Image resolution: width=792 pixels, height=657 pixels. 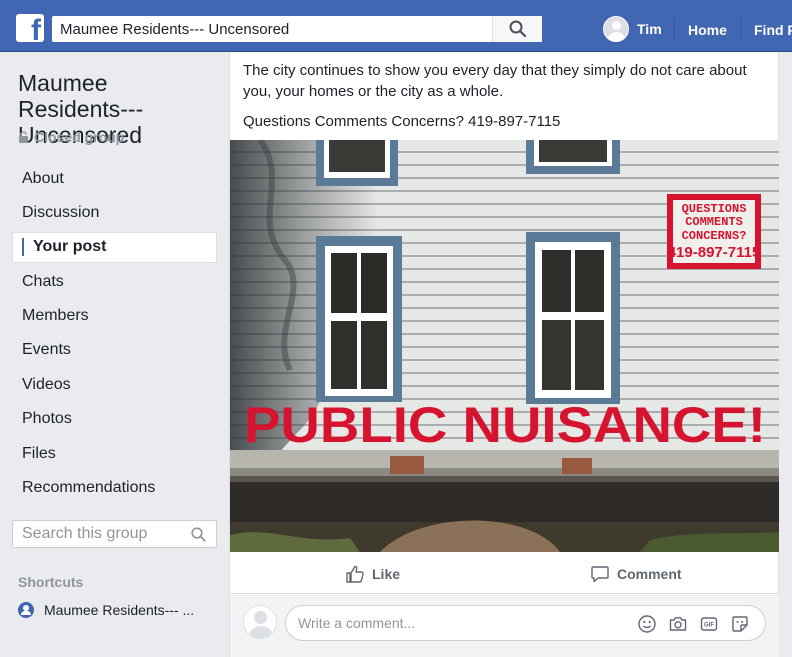 I want to click on svg-text: GIF, so click(x=709, y=626).